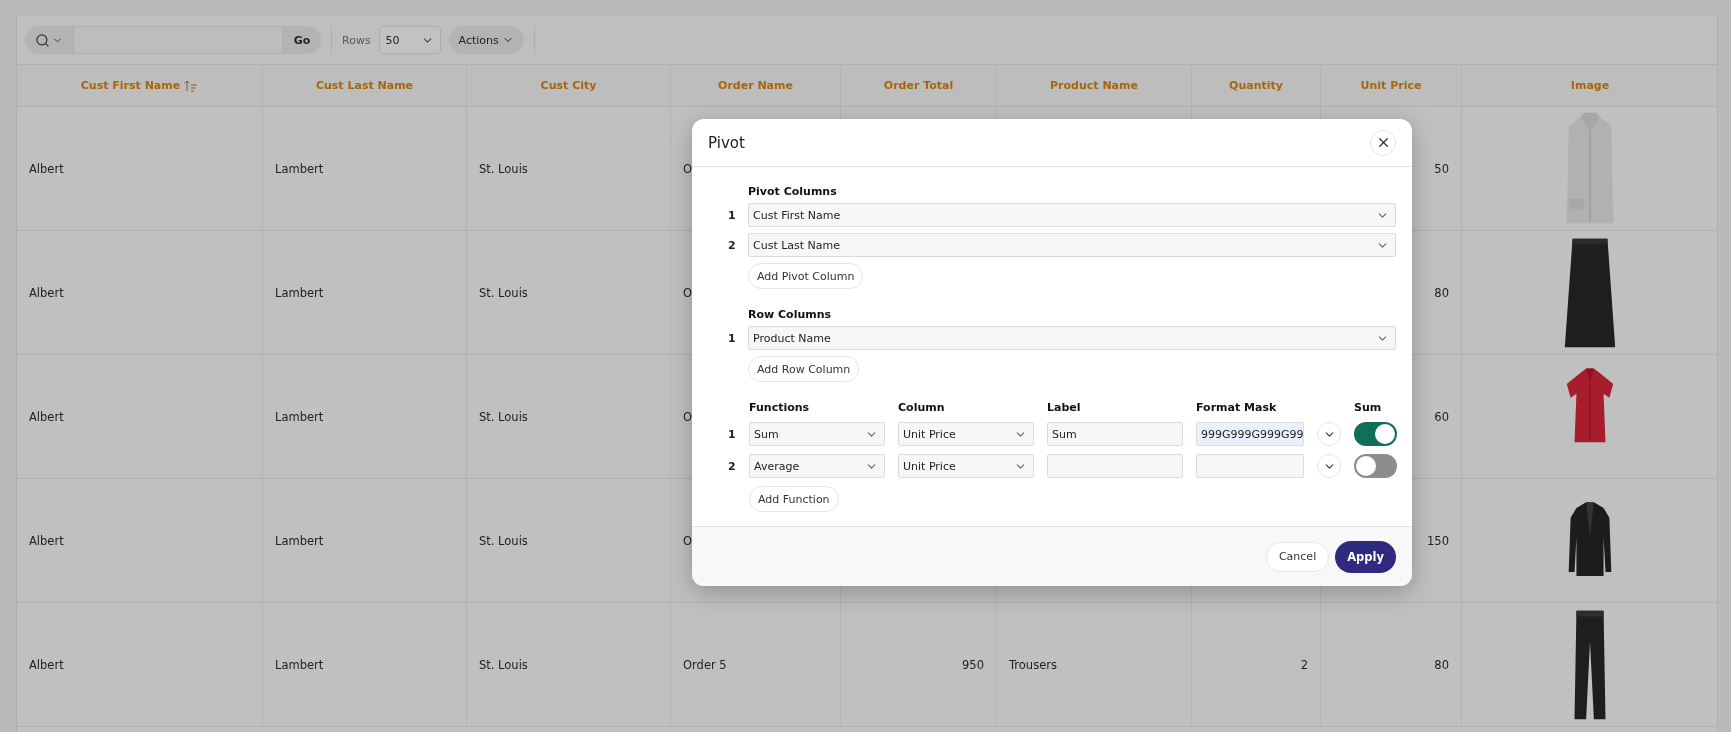  I want to click on column-header: Cust City, so click(568, 85).